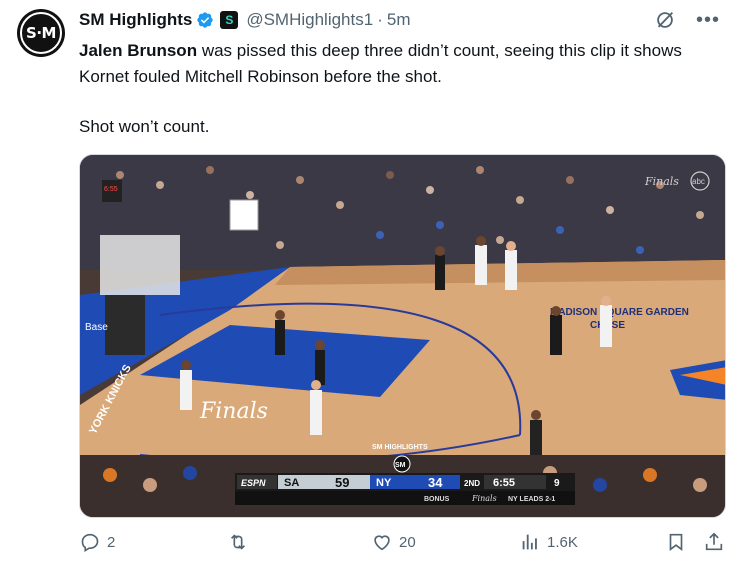  What do you see at coordinates (698, 181) in the screenshot?
I see `corner-abc-logo: abc` at bounding box center [698, 181].